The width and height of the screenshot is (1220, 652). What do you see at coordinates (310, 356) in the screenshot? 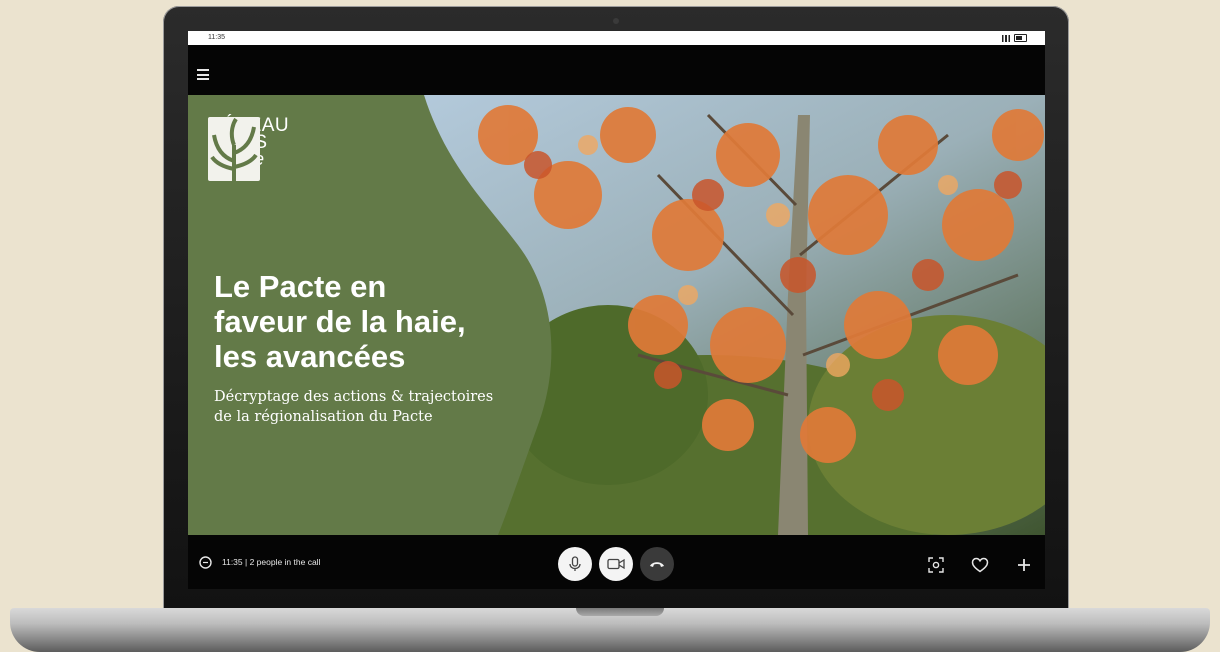
I see `slide-title-line-3: les avancées` at bounding box center [310, 356].